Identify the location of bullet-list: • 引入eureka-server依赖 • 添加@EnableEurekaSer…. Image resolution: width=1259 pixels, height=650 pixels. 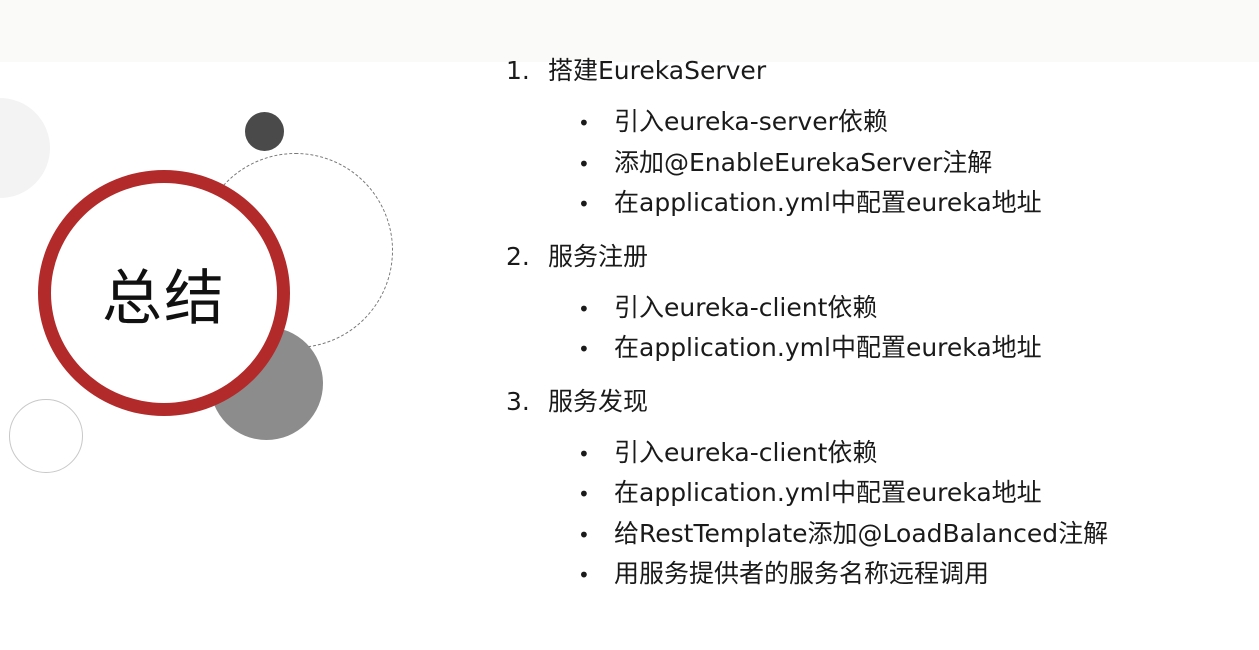
(876, 163).